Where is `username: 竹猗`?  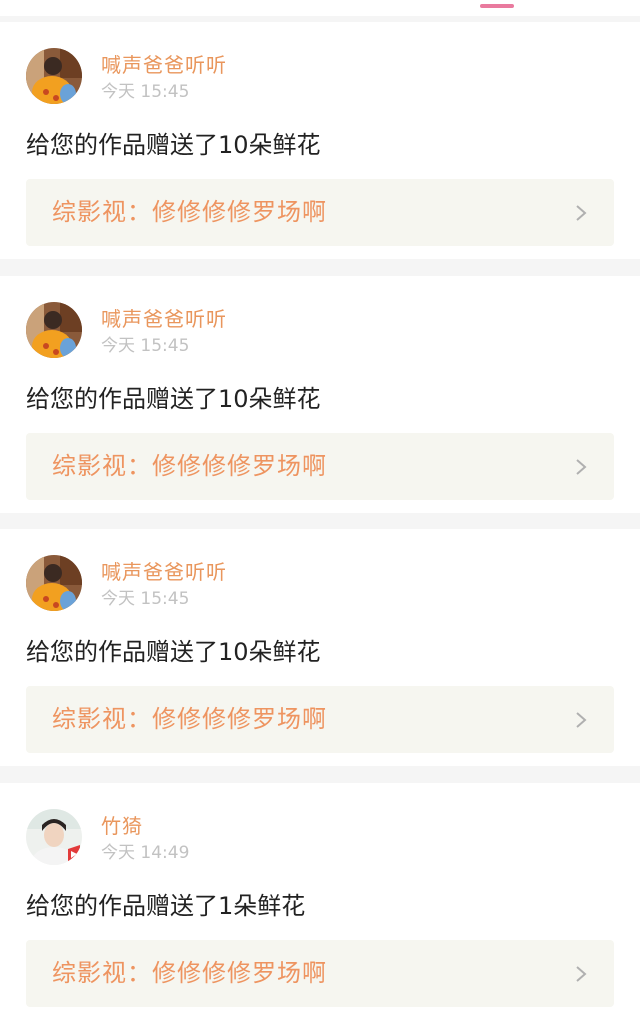
username: 竹猗 is located at coordinates (122, 826).